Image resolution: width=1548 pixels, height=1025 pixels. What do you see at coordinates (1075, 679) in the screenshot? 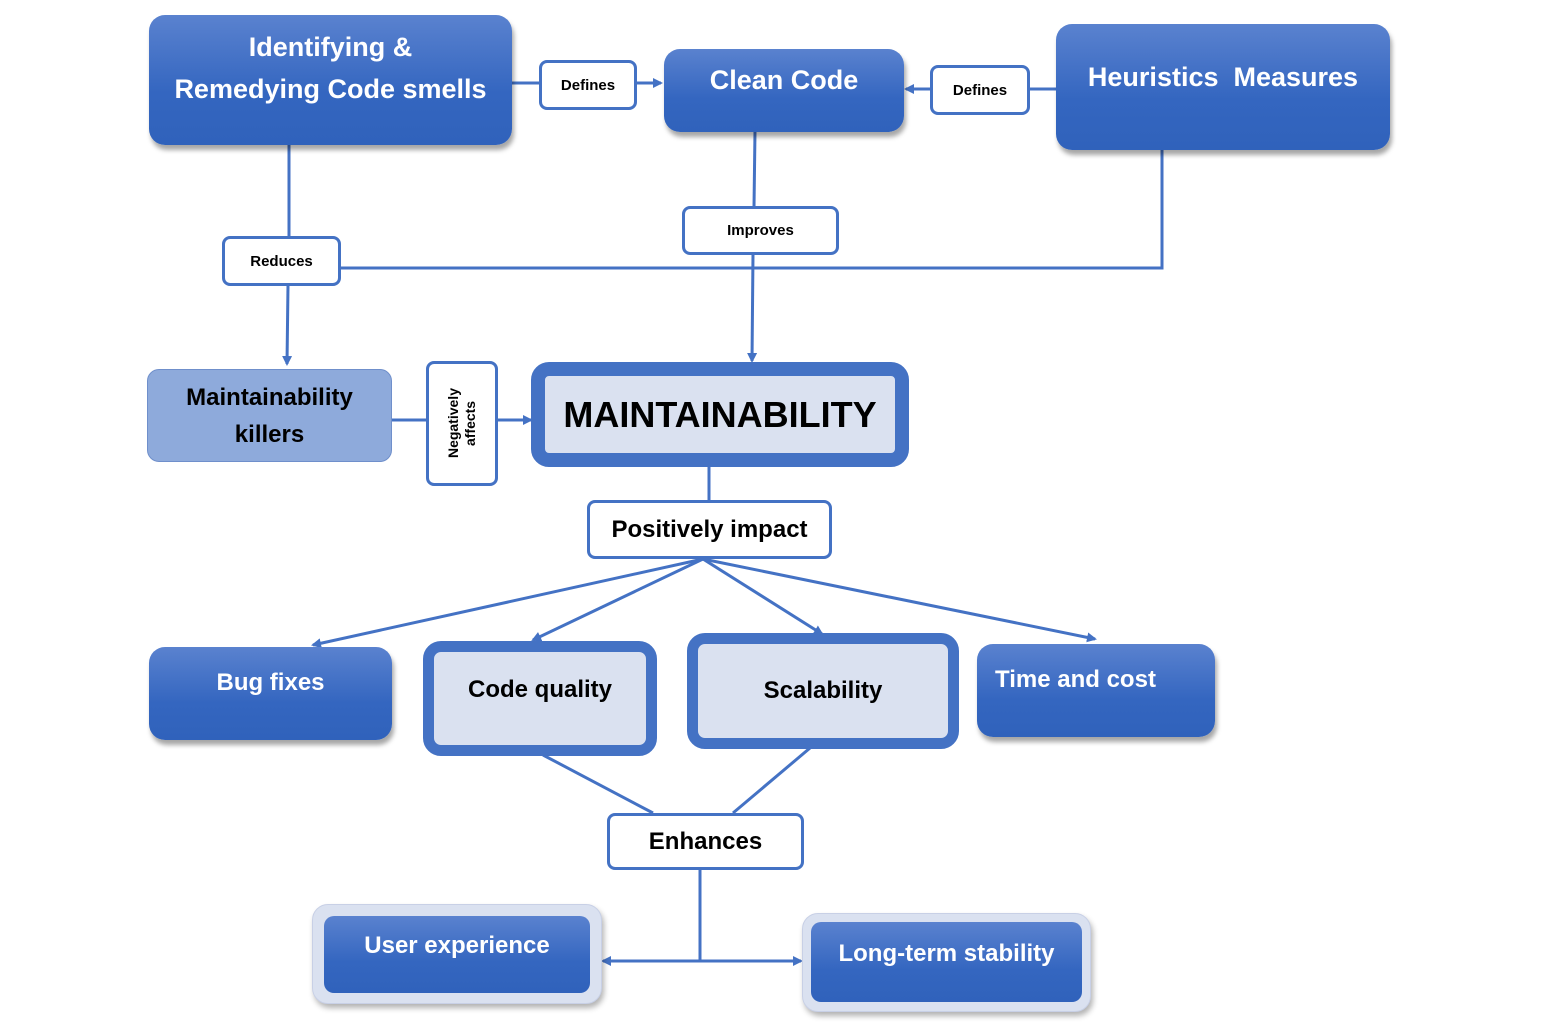
I see `node-time-and-cost-text: Time and cost` at bounding box center [1075, 679].